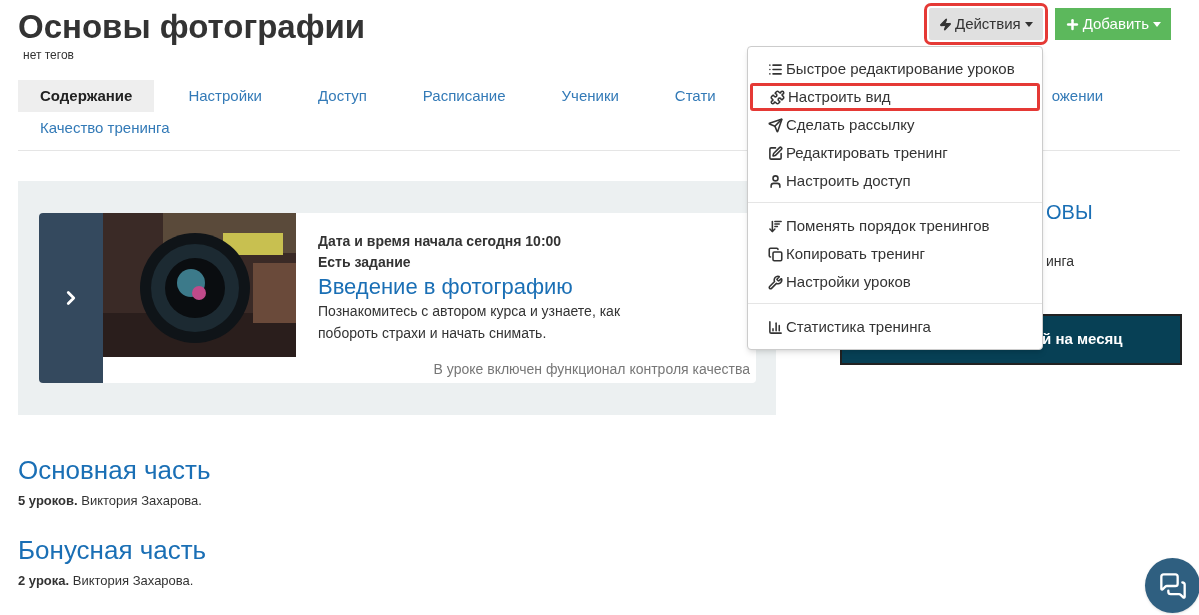 The image size is (1199, 615). What do you see at coordinates (110, 501) in the screenshot?
I see `section-summary: 5 уроков. Виктория Захарова.` at bounding box center [110, 501].